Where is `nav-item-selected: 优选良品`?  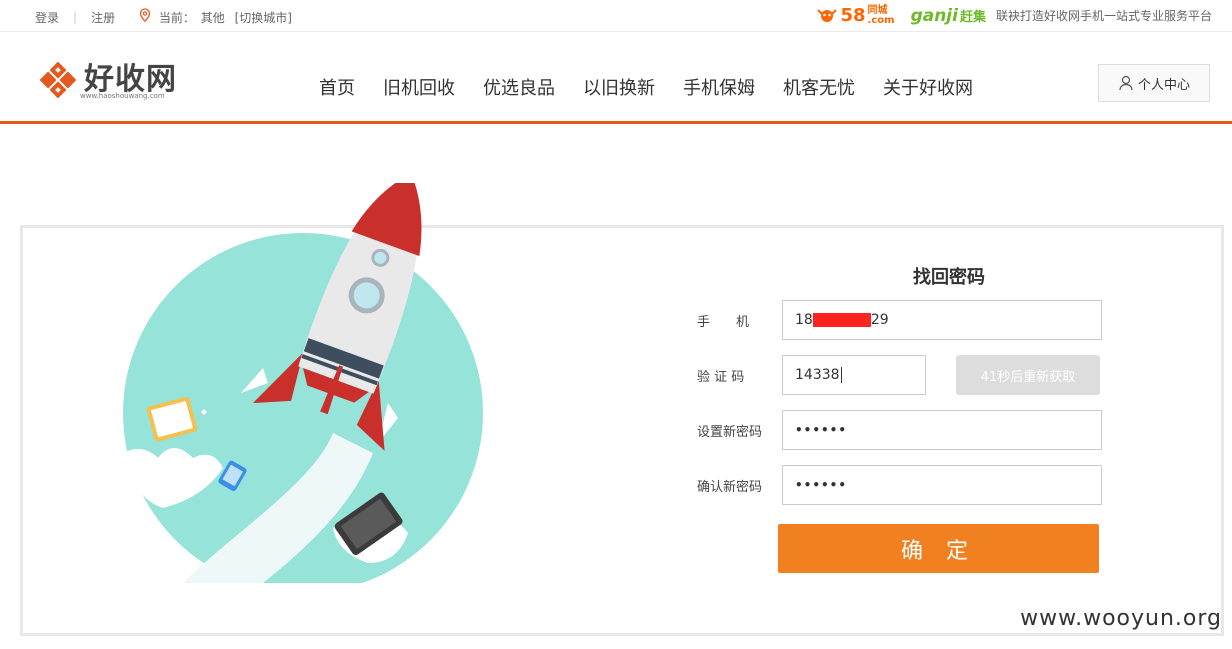
nav-item-selected: 优选良品 is located at coordinates (519, 87).